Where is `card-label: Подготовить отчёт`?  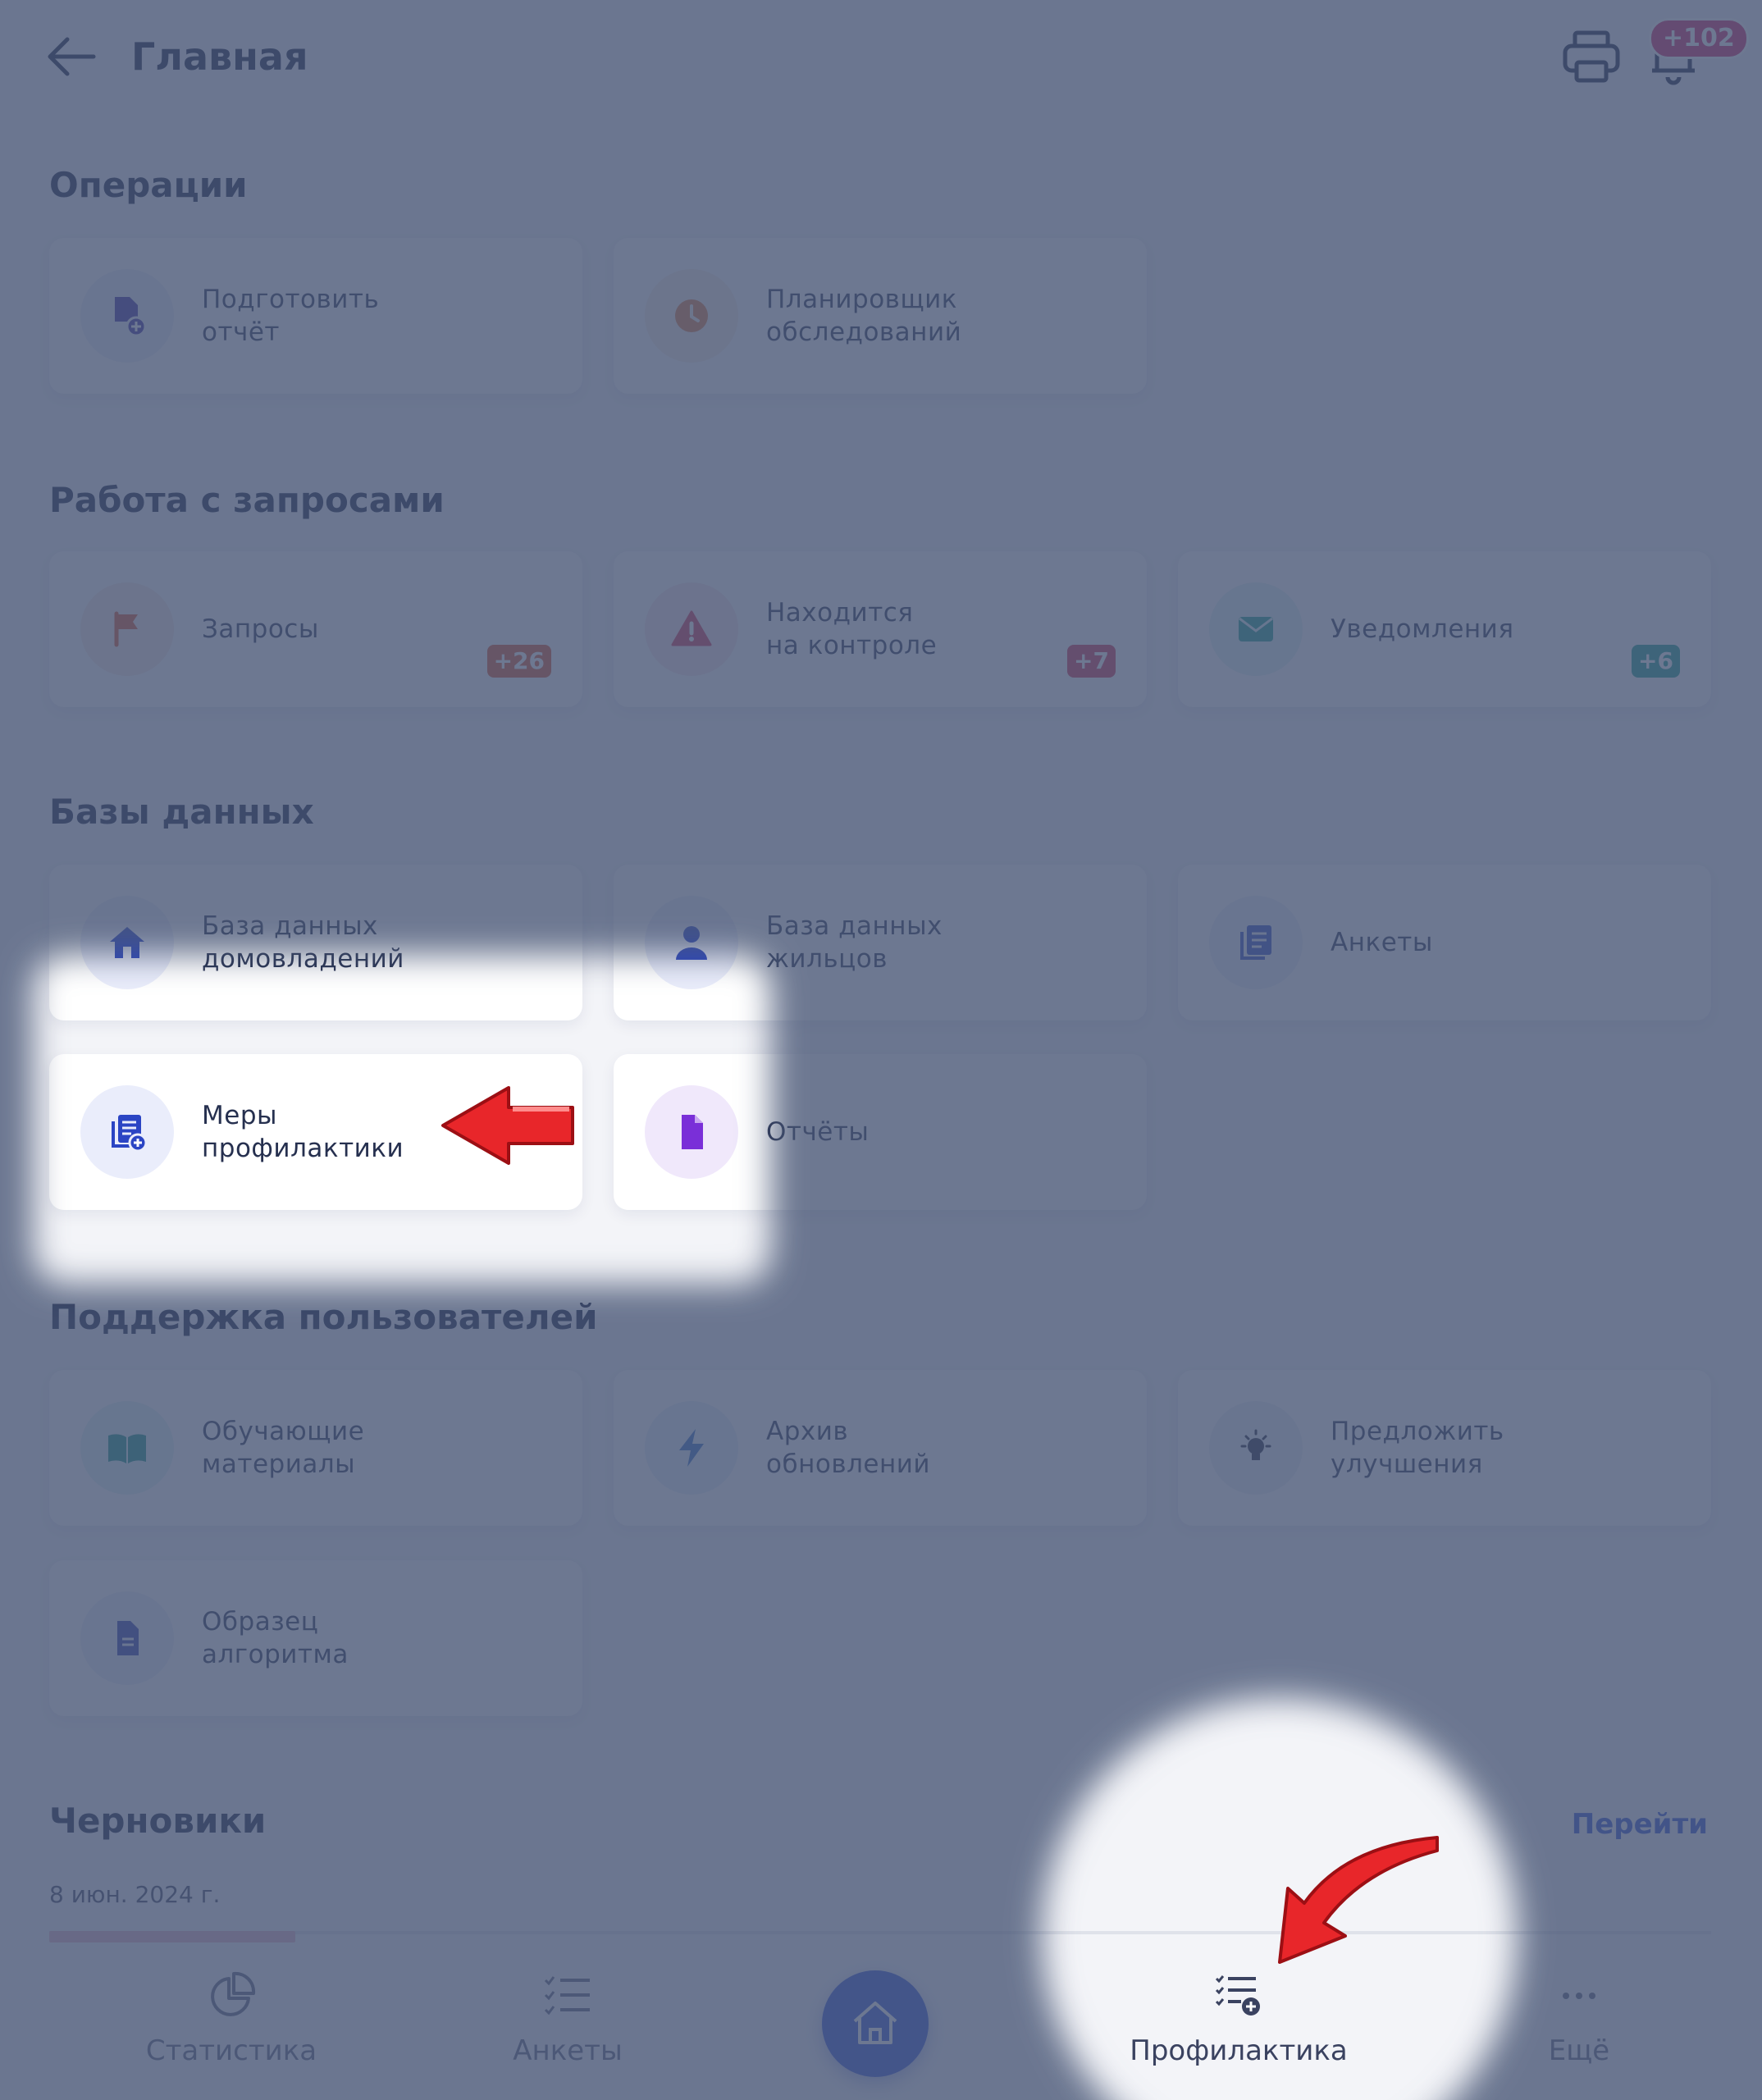
card-label: Подготовить отчёт is located at coordinates (291, 316).